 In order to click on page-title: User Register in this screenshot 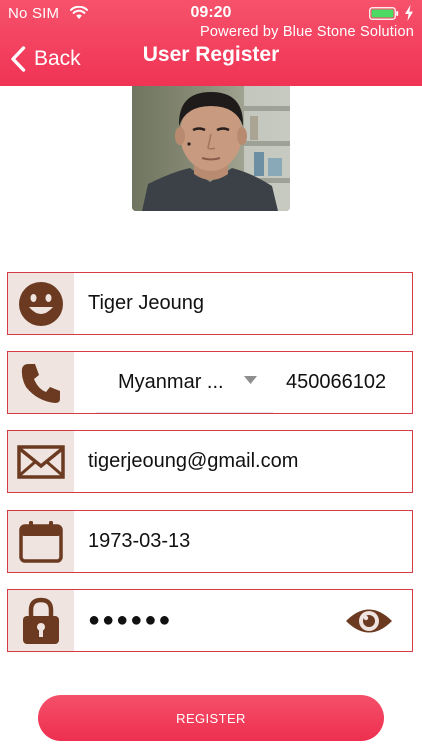, I will do `click(211, 54)`.